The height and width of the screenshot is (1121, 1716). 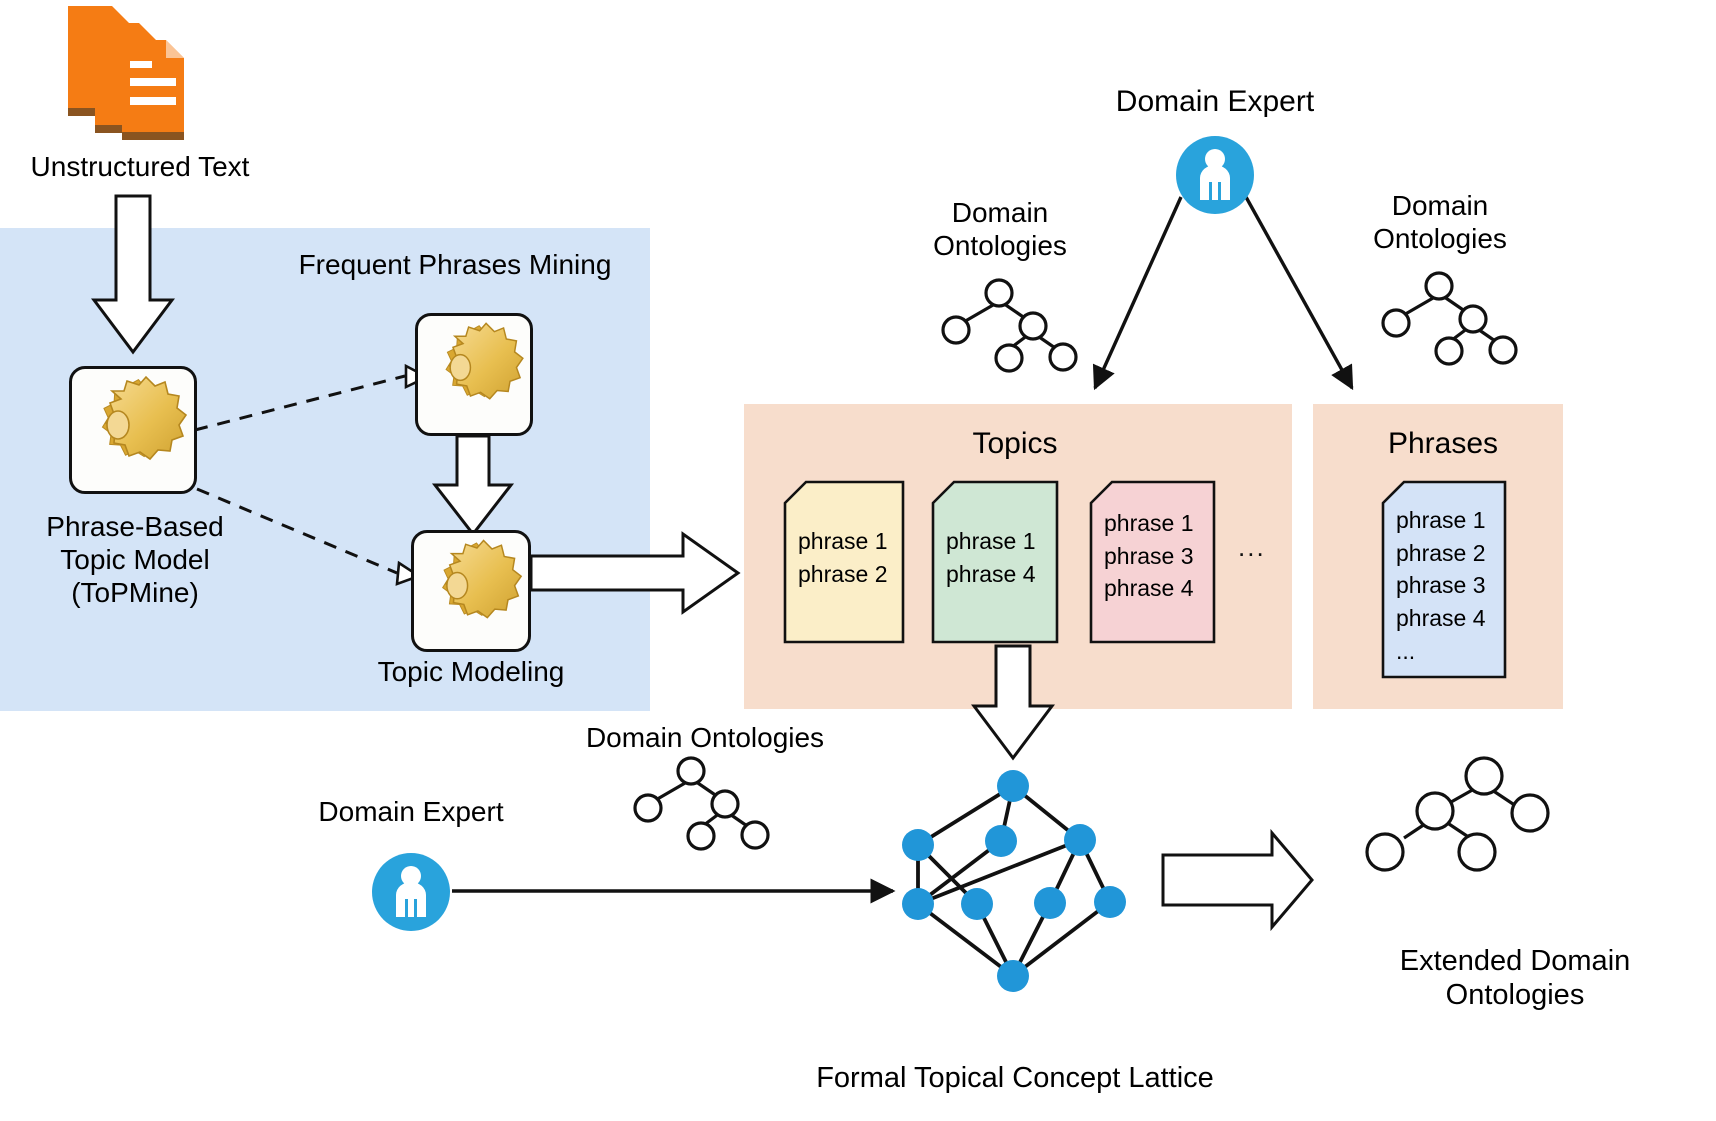 I want to click on label-domain-expert-top: Domain Expert, so click(x=1215, y=101).